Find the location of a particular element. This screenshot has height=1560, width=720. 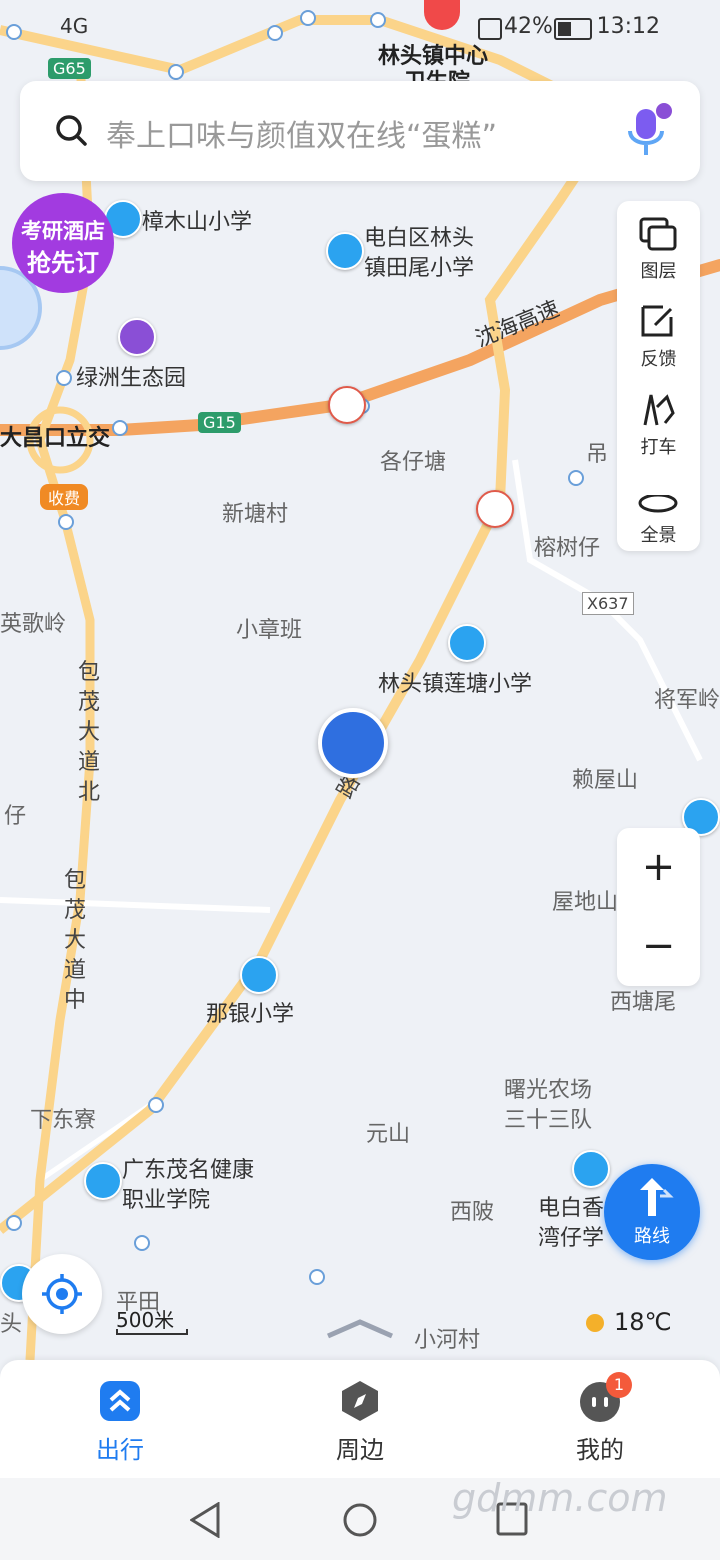

toll-badge: 收费 is located at coordinates (64, 497).